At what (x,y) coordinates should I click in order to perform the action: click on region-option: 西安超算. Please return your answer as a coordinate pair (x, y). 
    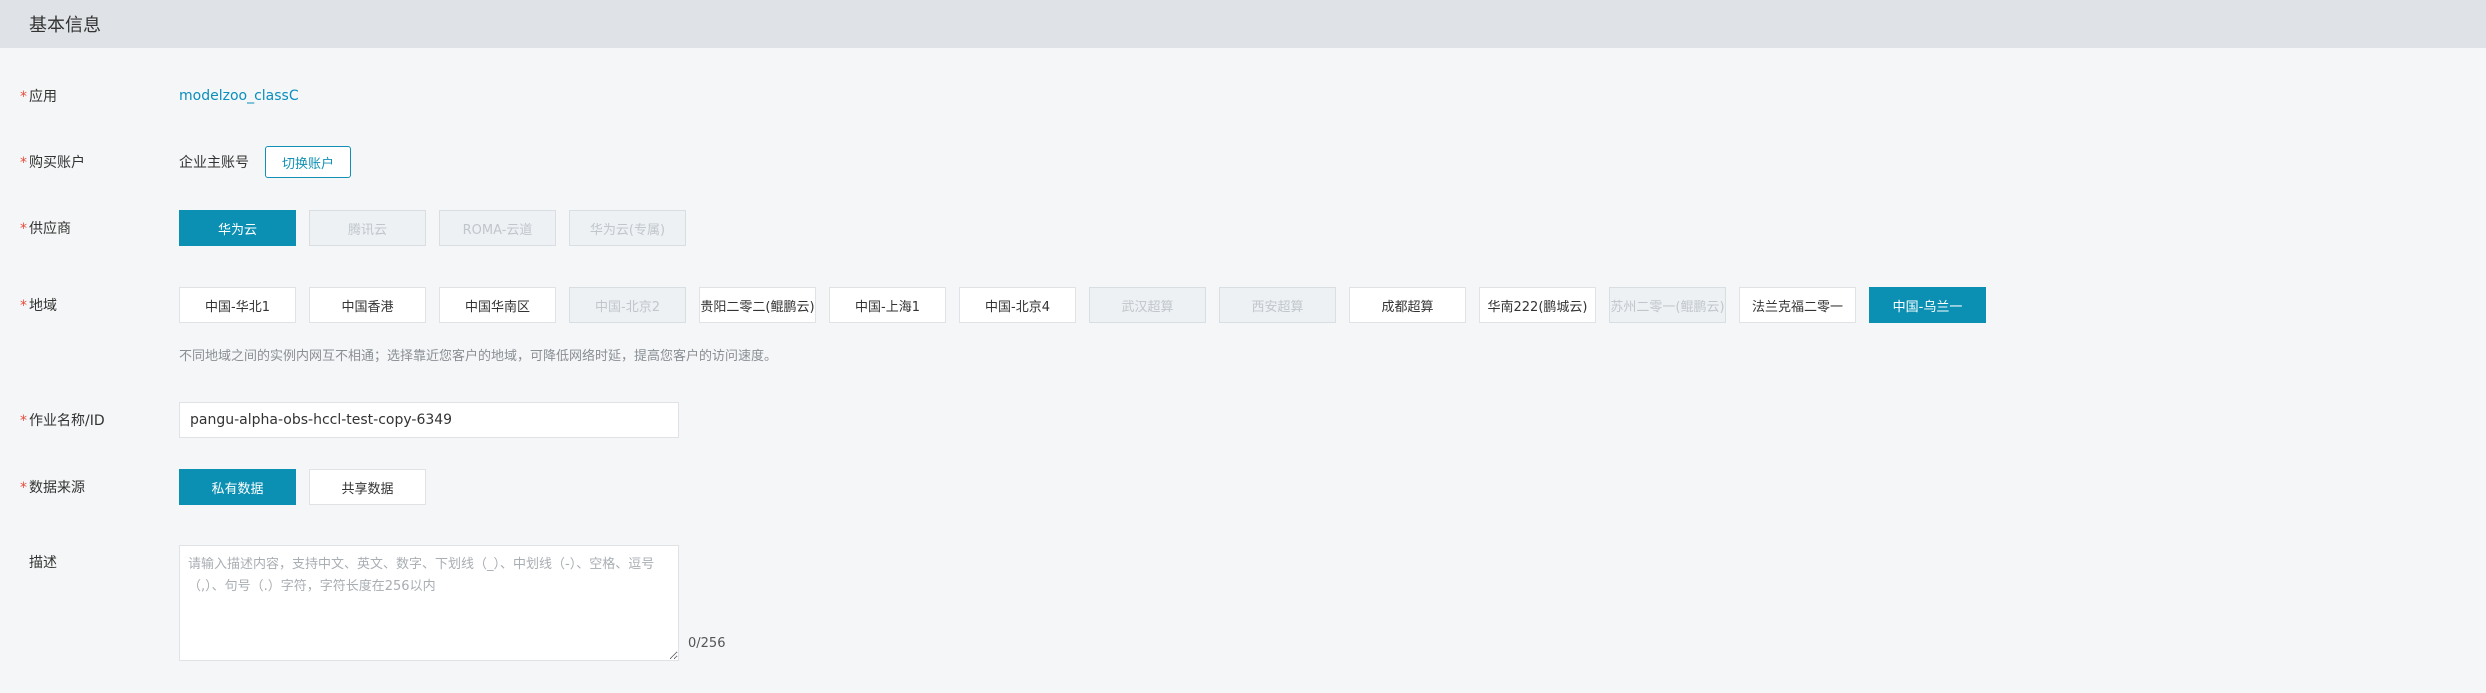
    Looking at the image, I should click on (1277, 305).